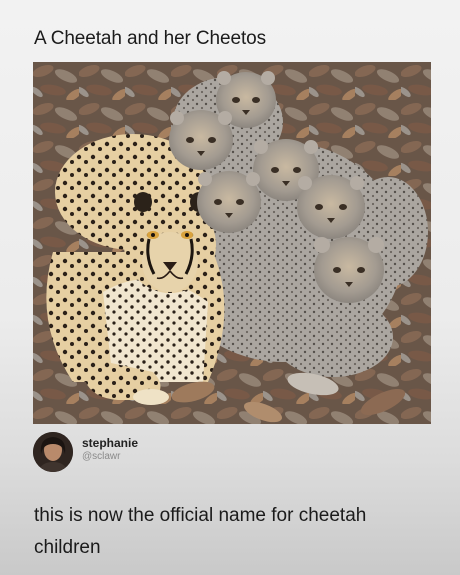 The width and height of the screenshot is (460, 575). I want to click on author-handle: stephanie @sclawr, so click(110, 450).